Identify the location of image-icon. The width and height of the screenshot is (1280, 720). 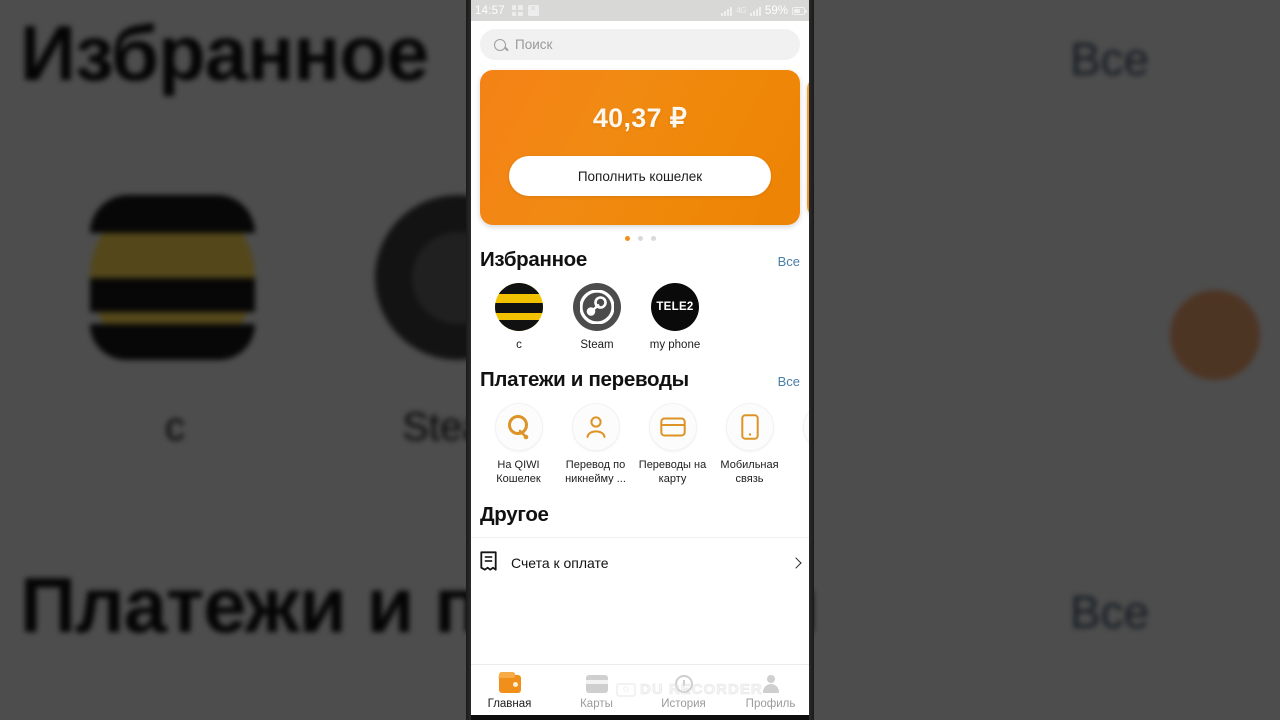
(533, 10).